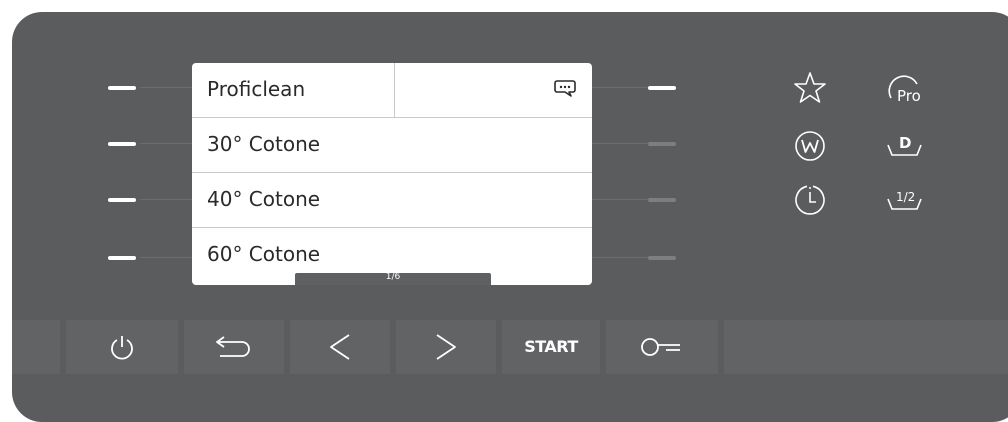 Image resolution: width=1008 pixels, height=422 pixels. I want to click on start-label: START, so click(551, 346).